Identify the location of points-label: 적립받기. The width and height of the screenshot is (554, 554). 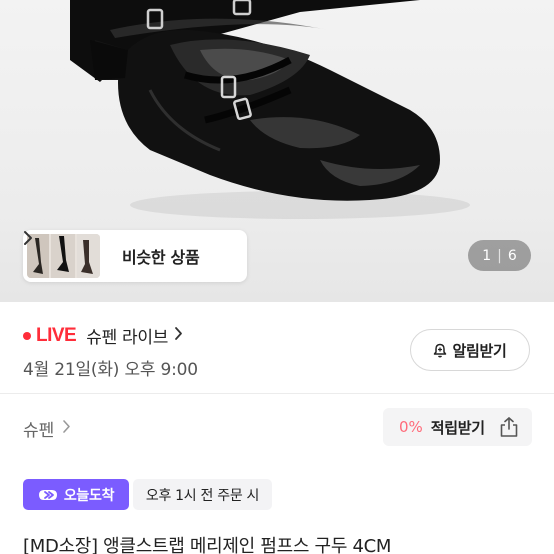
(457, 427).